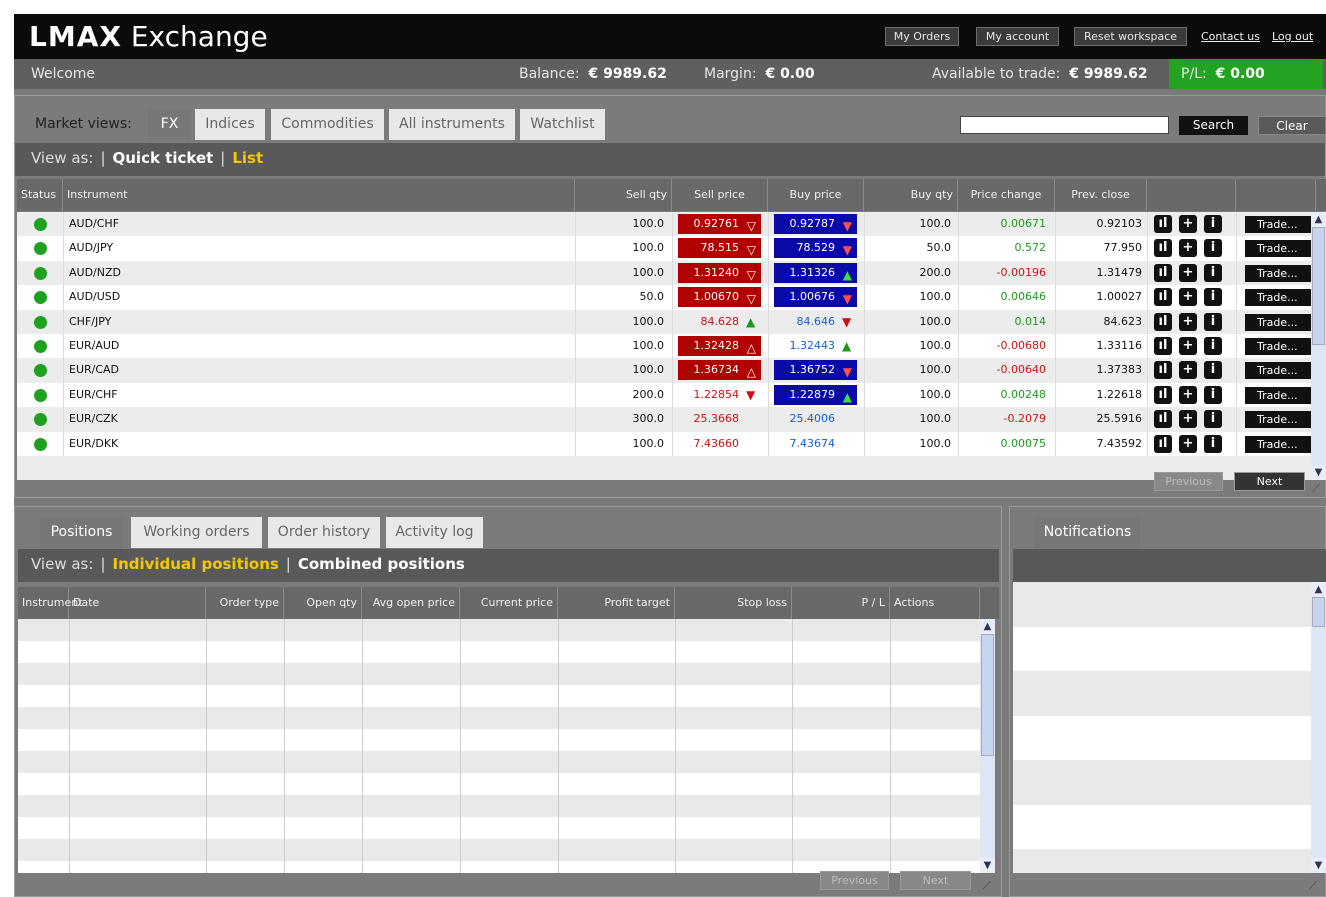 The height and width of the screenshot is (897, 1326). What do you see at coordinates (1318, 286) in the screenshot?
I see `scroll-thumb` at bounding box center [1318, 286].